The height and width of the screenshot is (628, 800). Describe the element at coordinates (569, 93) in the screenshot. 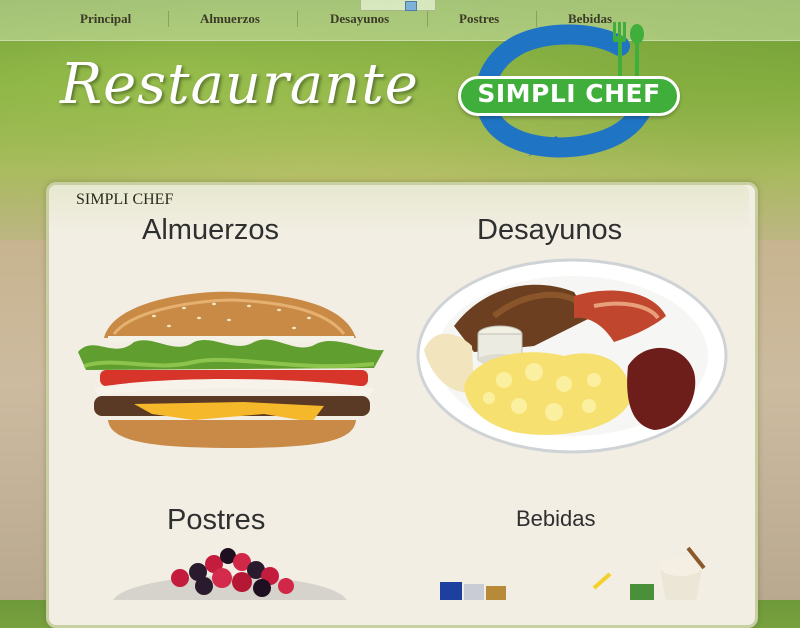

I see `logo-text: SIMPLI CHEF` at that location.